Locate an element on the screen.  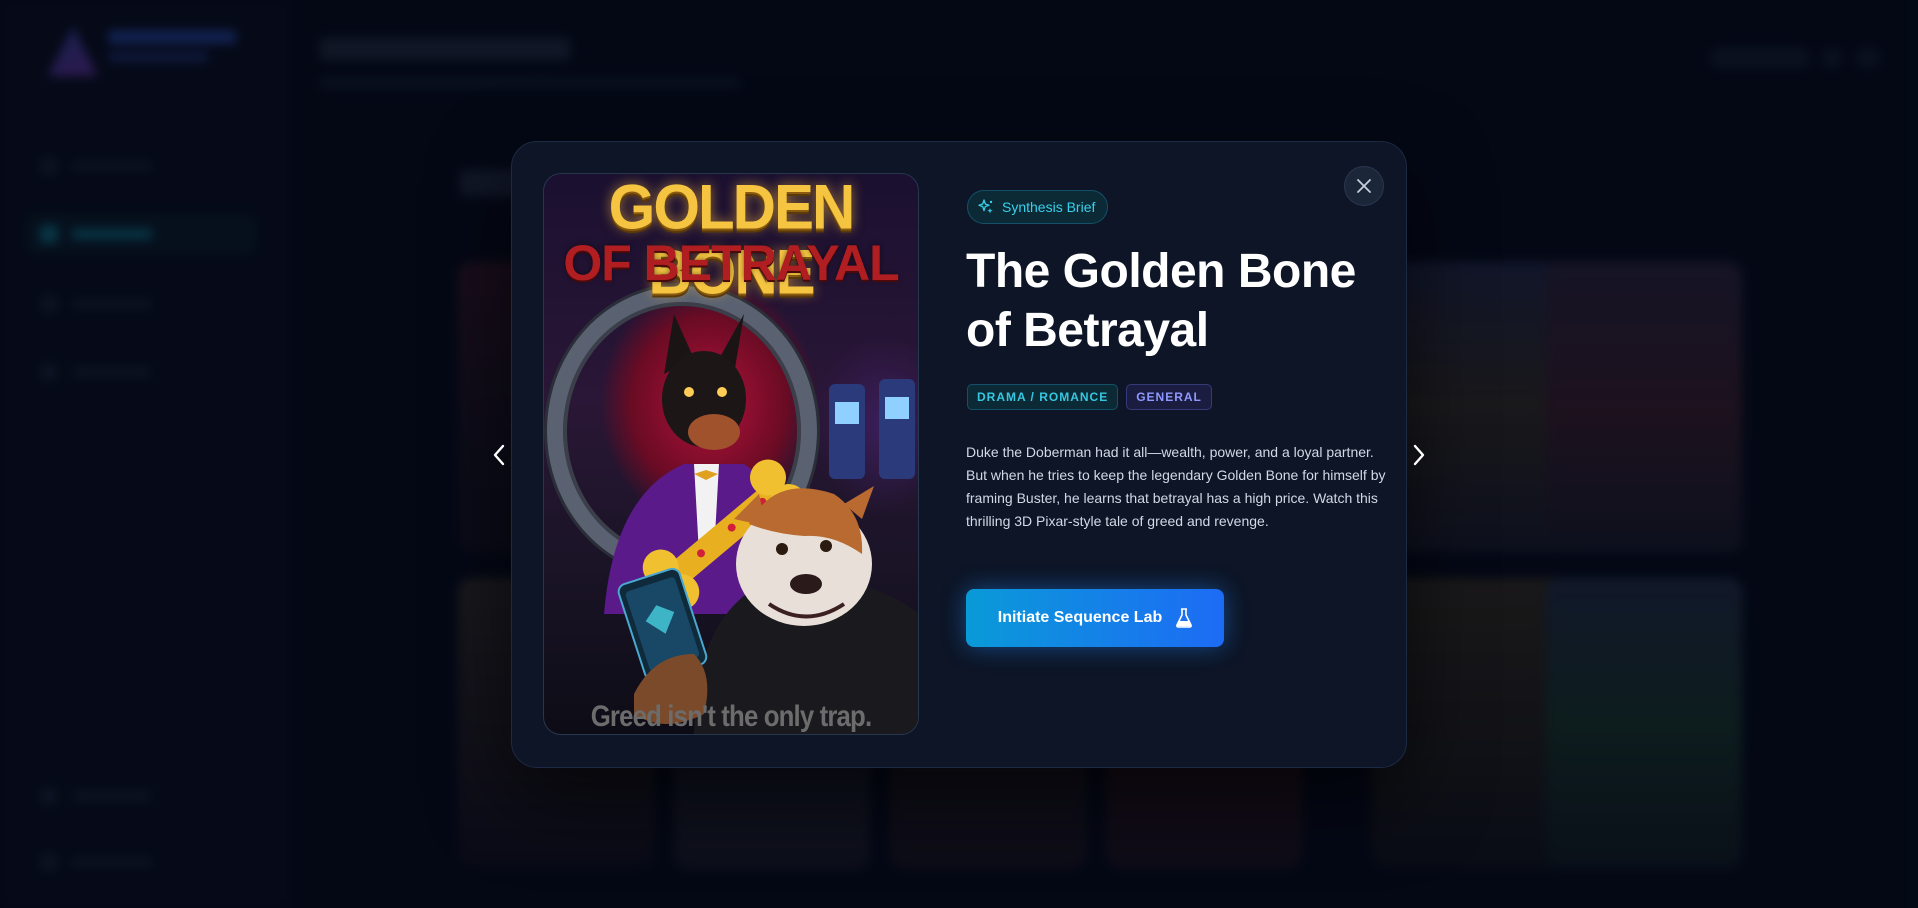
previous-button is located at coordinates (499, 455).